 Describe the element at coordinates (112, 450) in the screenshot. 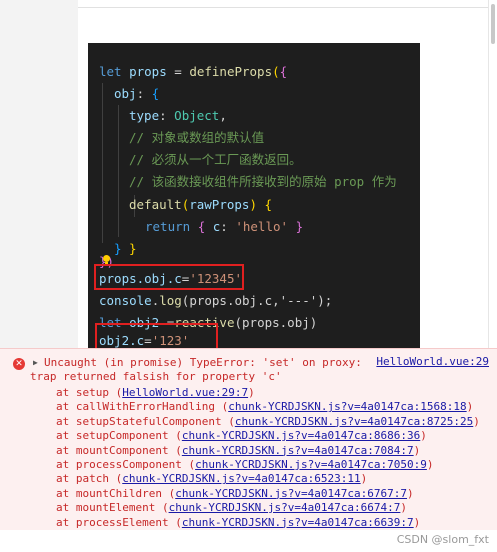

I see `stack-frame-function: at mountComponent` at that location.